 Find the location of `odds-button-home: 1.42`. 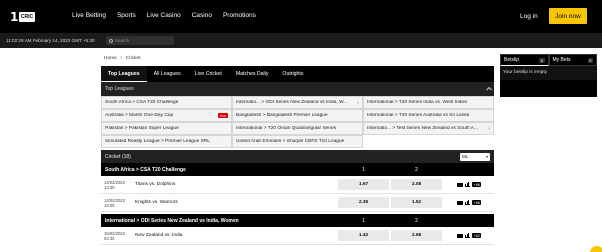

odds-button-home: 1.42 is located at coordinates (363, 235).